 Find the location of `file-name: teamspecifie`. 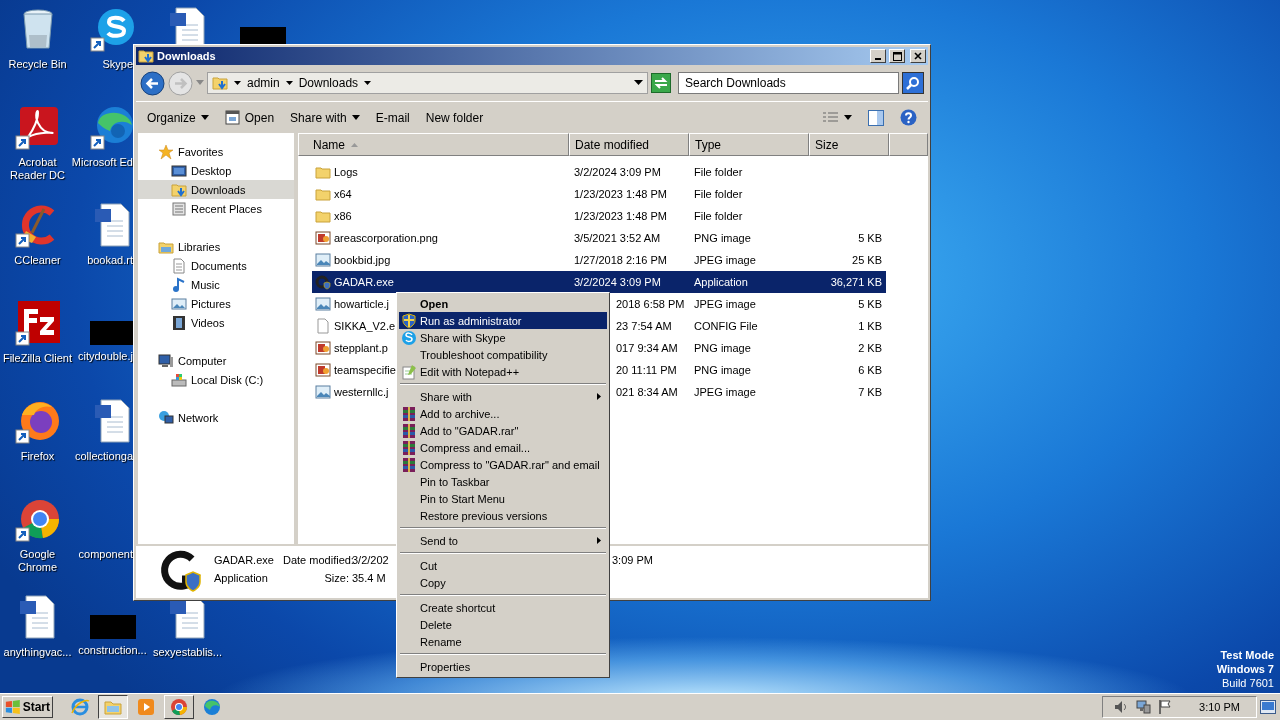

file-name: teamspecifie is located at coordinates (365, 370).